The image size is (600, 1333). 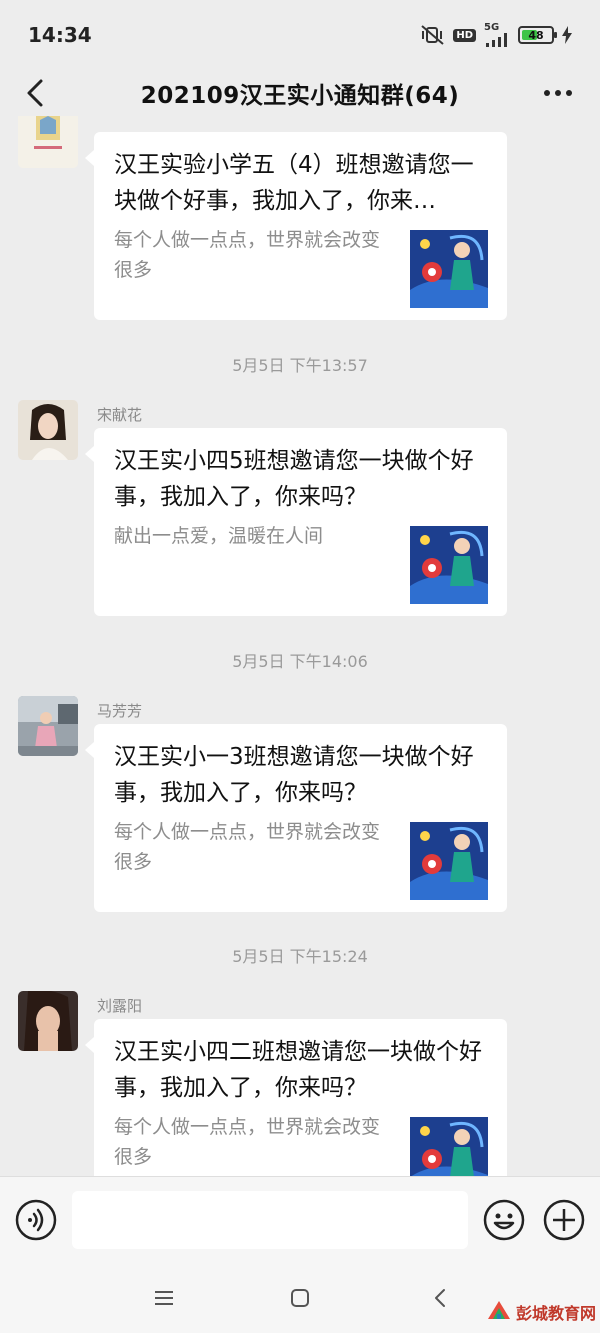 I want to click on watermark: 彭城教育网, so click(x=541, y=1312).